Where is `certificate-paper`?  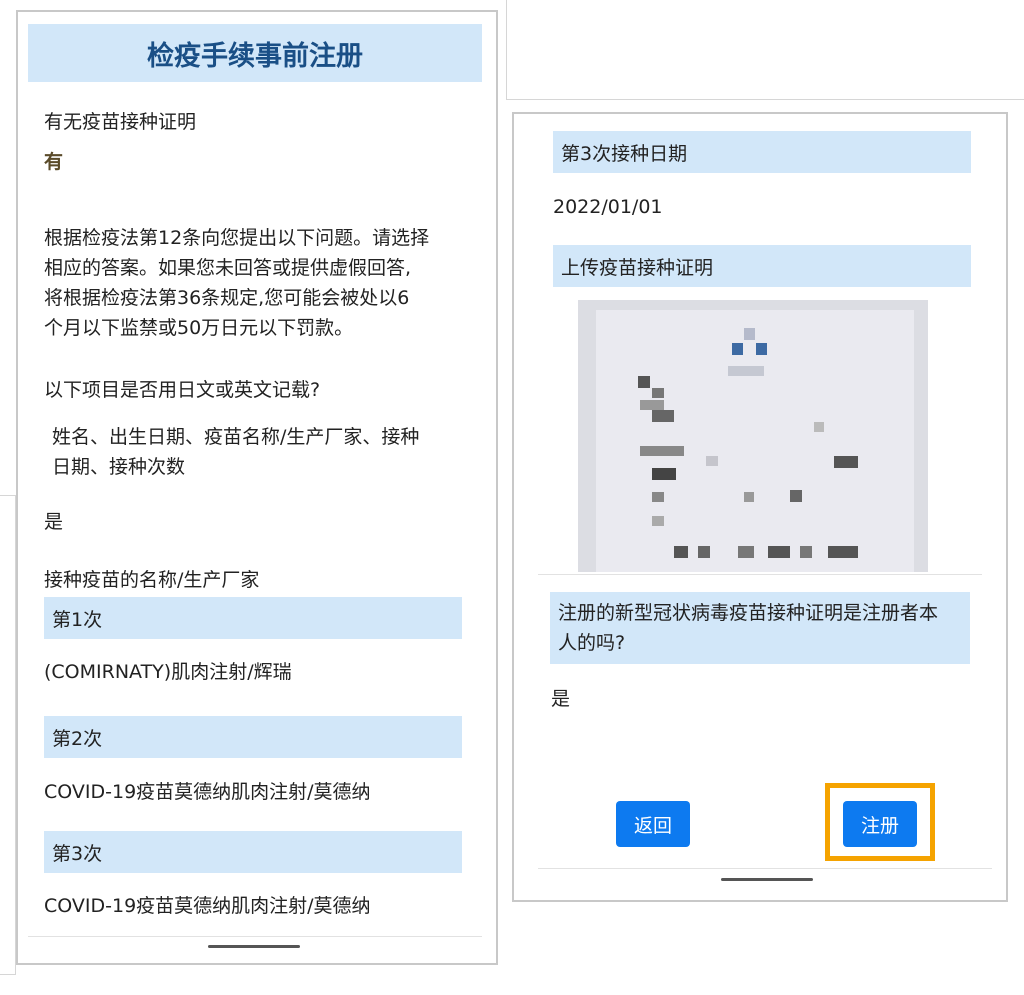
certificate-paper is located at coordinates (755, 441).